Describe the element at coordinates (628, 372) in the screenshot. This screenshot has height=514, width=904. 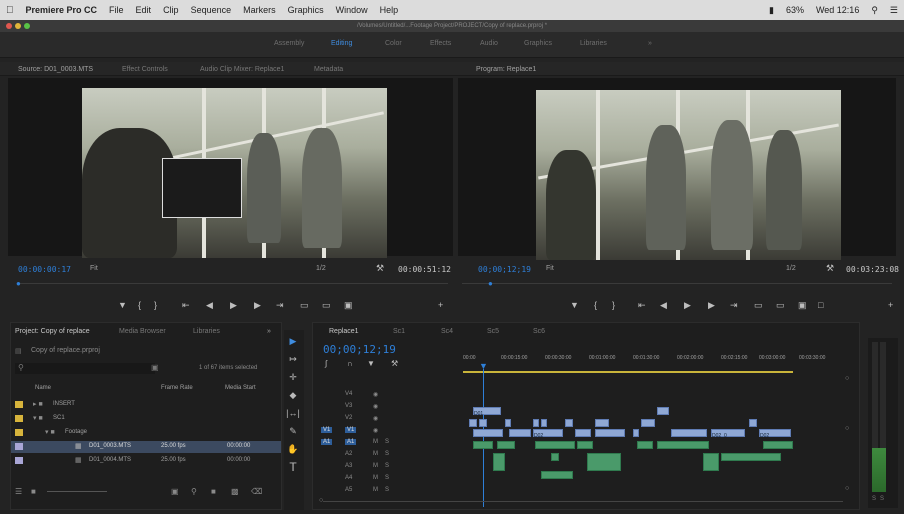
I see `work-area-bar` at that location.